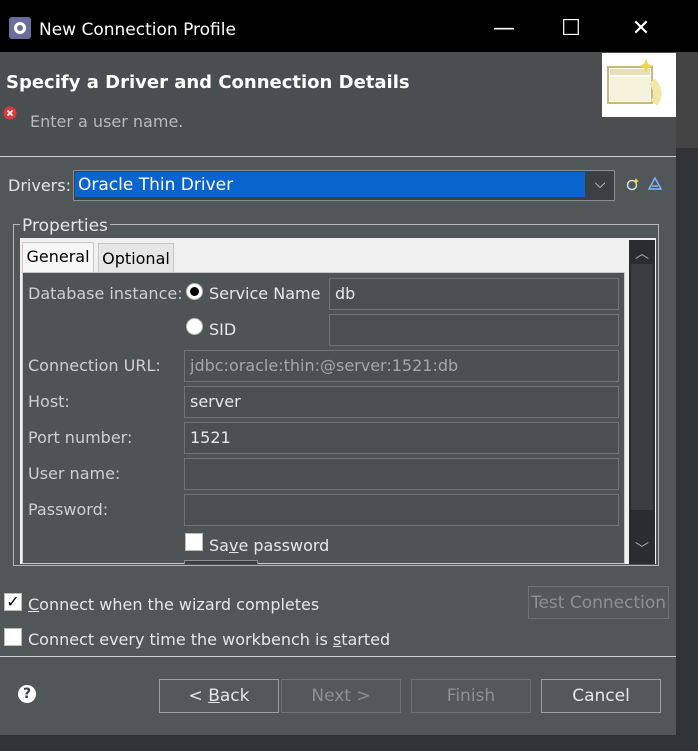  I want to click on window-title: New Connection Profile, so click(137, 30).